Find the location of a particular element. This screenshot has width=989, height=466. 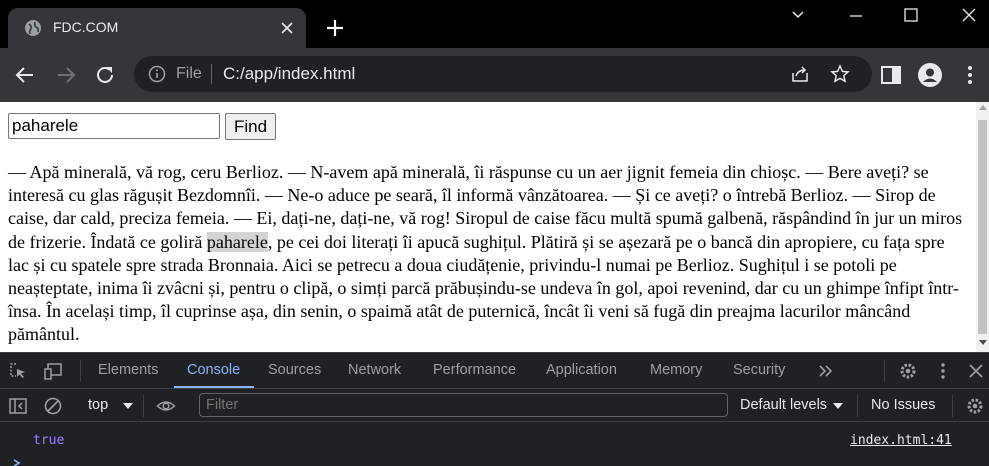

back-icon is located at coordinates (25, 75).